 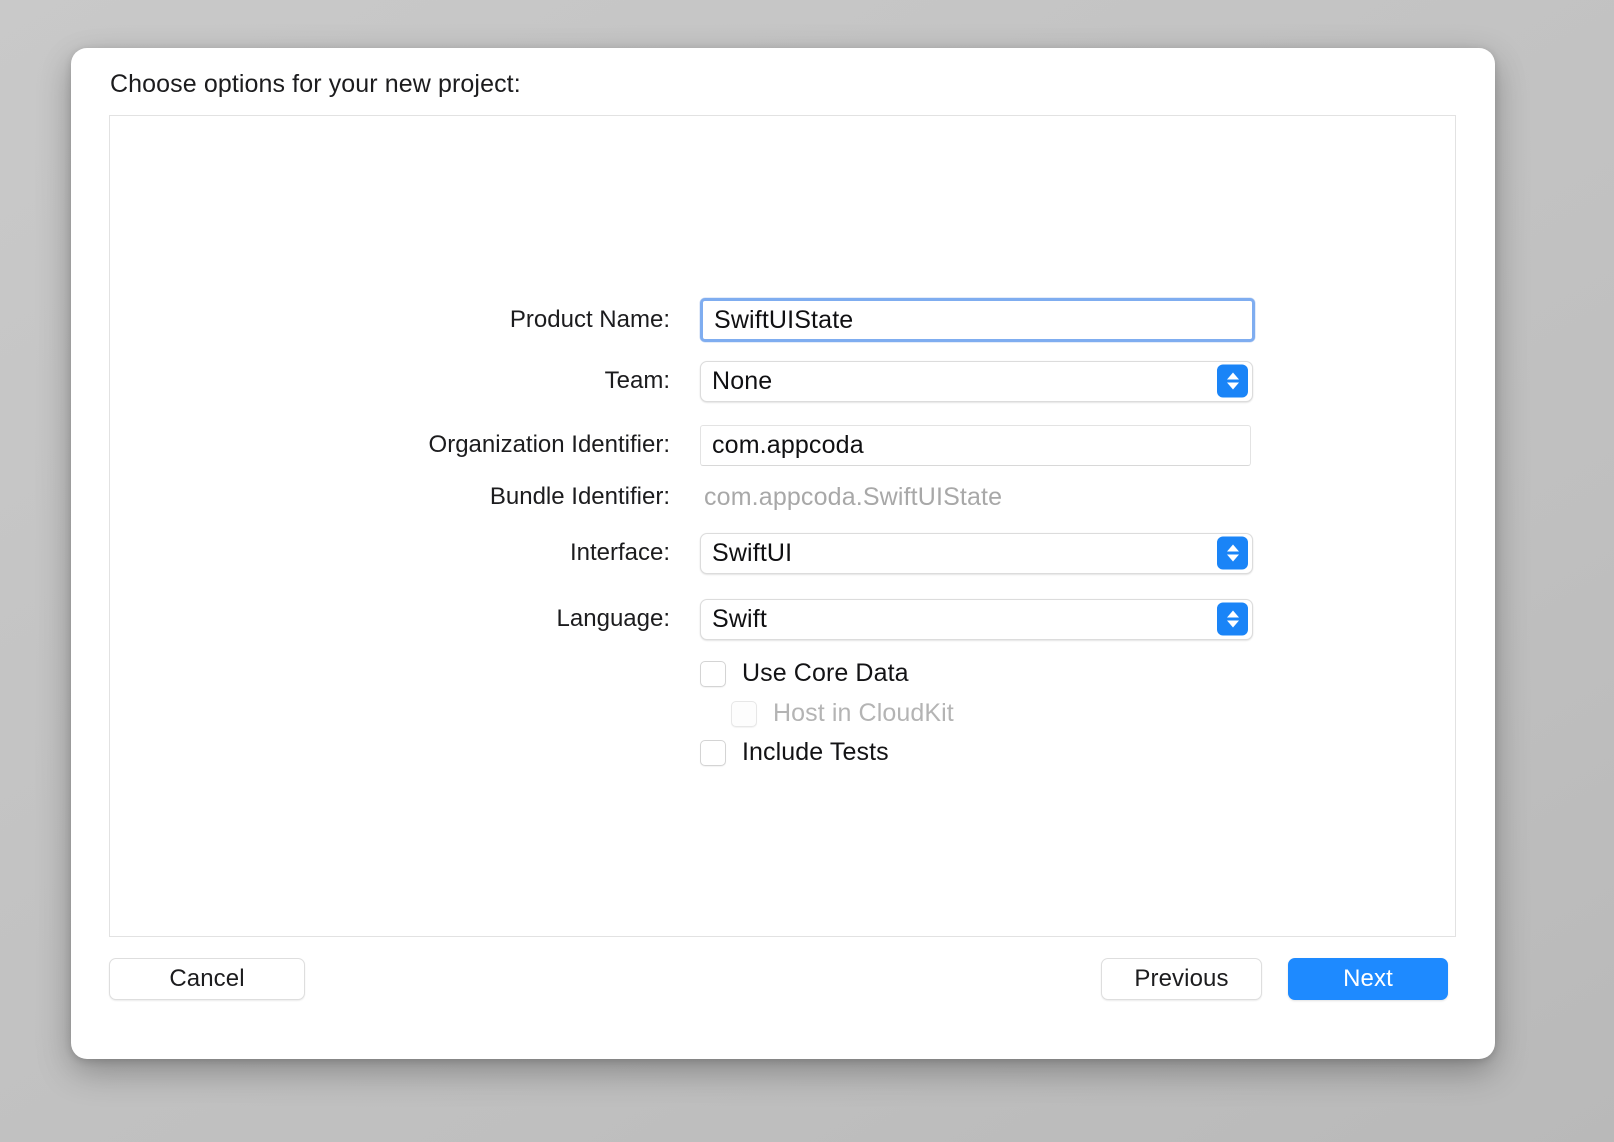 I want to click on field-wrap-bundle-identifier: com.appcoda.SwiftUIState, so click(x=851, y=497).